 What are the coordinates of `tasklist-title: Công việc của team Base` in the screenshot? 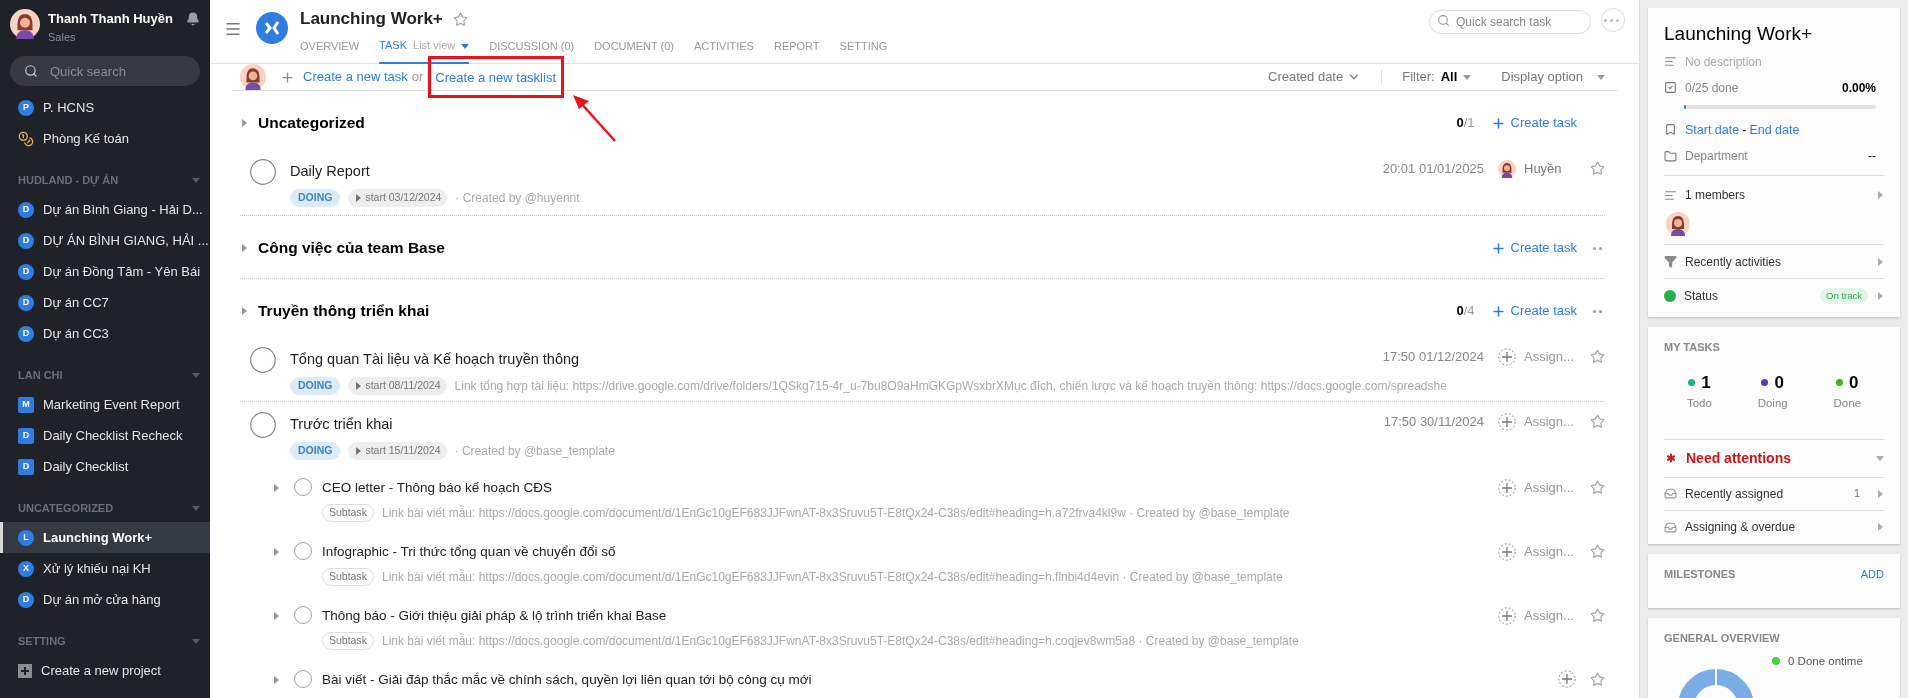 It's located at (874, 248).